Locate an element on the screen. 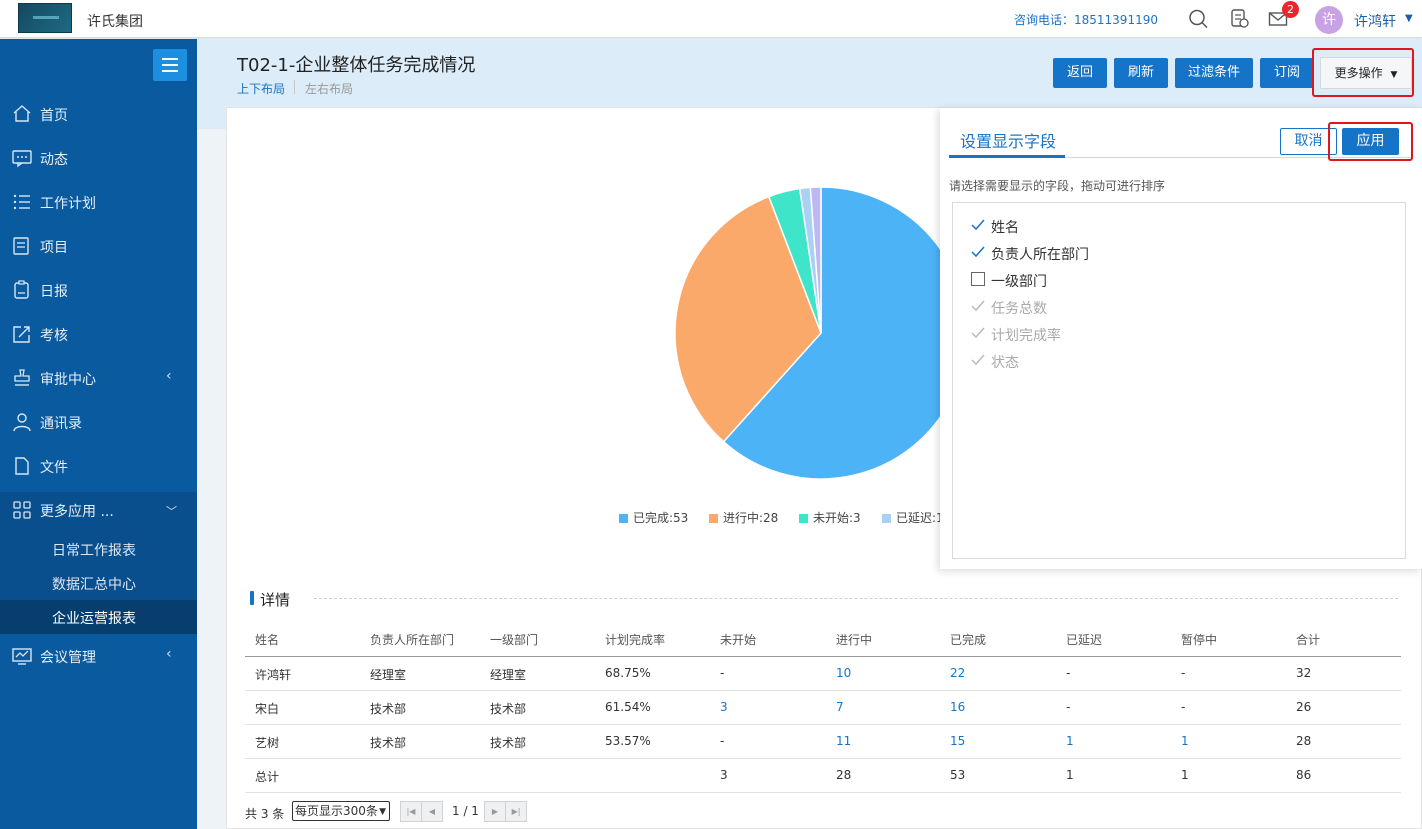  sidebar-item-work-plan: 工作计划 is located at coordinates (98, 202).